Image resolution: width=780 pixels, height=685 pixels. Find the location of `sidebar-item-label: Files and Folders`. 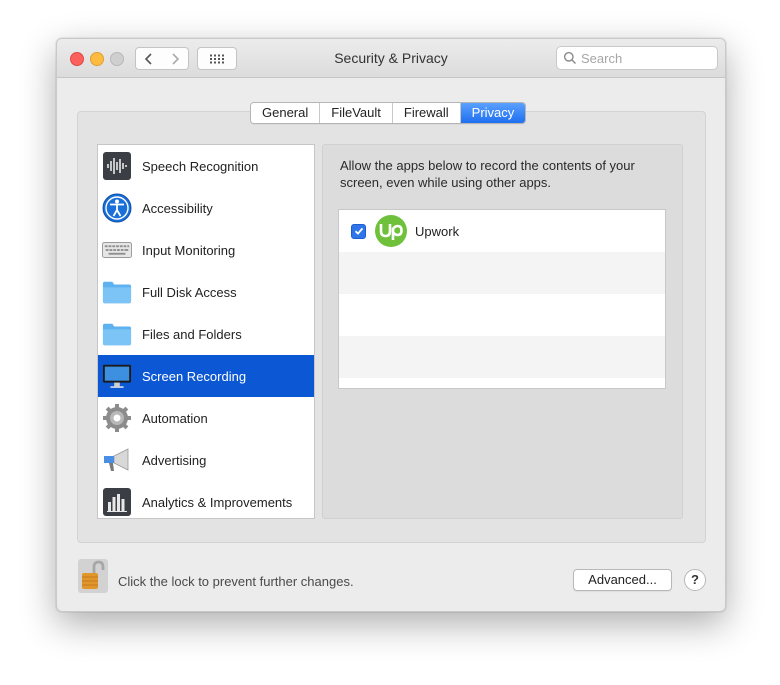

sidebar-item-label: Files and Folders is located at coordinates (192, 334).